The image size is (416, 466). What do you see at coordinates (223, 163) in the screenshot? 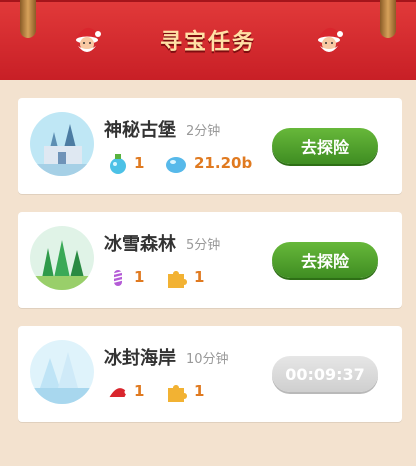
I see `reward-count: 21.20b` at bounding box center [223, 163].